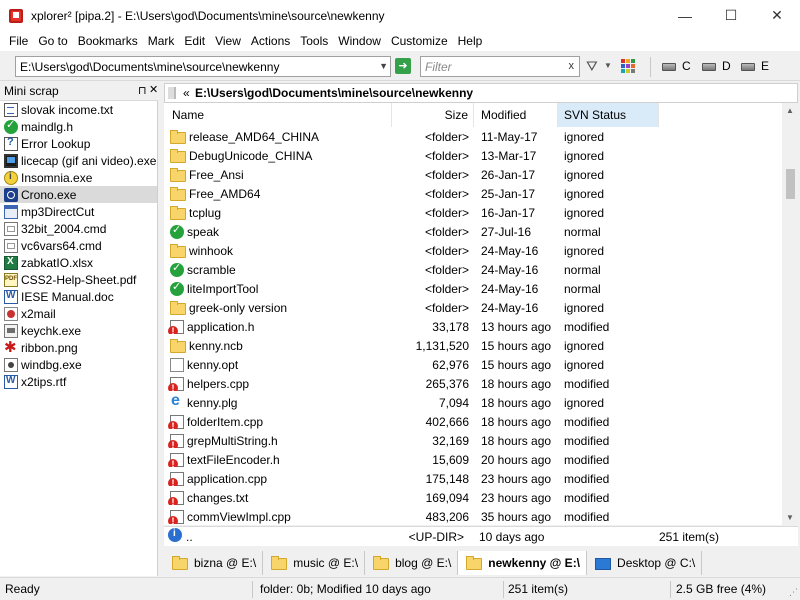 The width and height of the screenshot is (800, 600). What do you see at coordinates (359, 41) in the screenshot?
I see `menu-window: Window` at bounding box center [359, 41].